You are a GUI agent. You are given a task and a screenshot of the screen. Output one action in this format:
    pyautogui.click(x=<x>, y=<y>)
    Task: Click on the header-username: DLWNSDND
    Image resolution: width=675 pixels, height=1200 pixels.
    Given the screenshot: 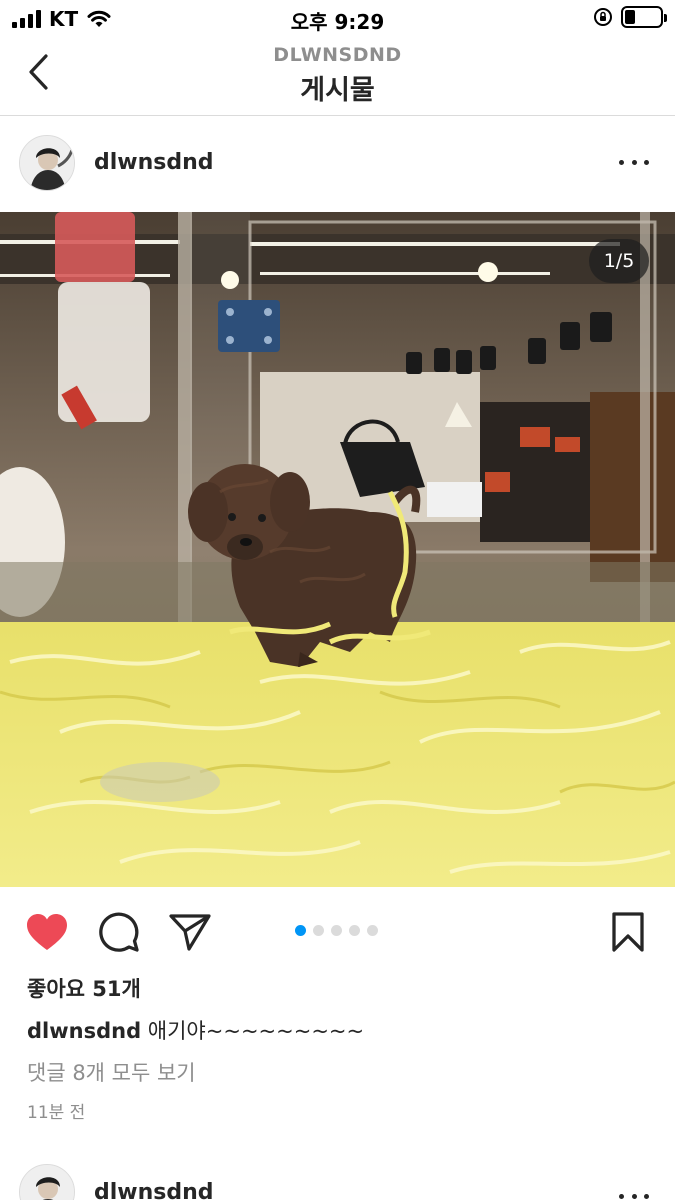 What is the action you would take?
    pyautogui.click(x=337, y=55)
    